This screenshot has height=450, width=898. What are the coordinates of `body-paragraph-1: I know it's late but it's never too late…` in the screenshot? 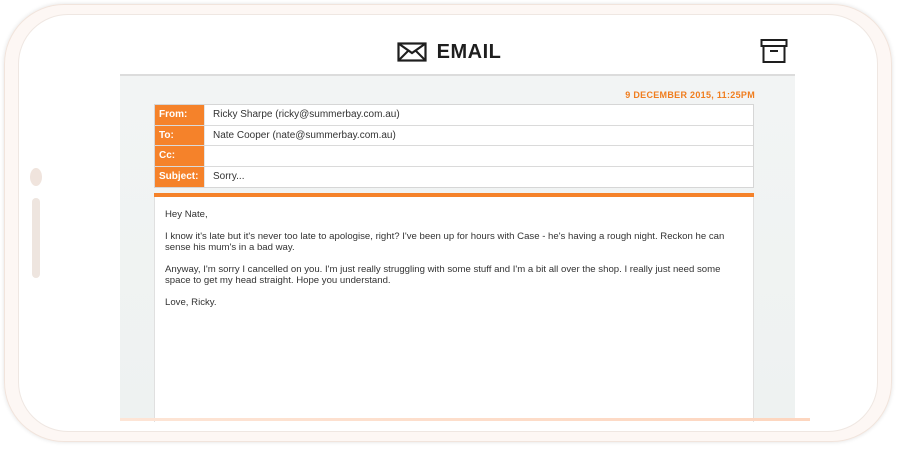 It's located at (445, 242).